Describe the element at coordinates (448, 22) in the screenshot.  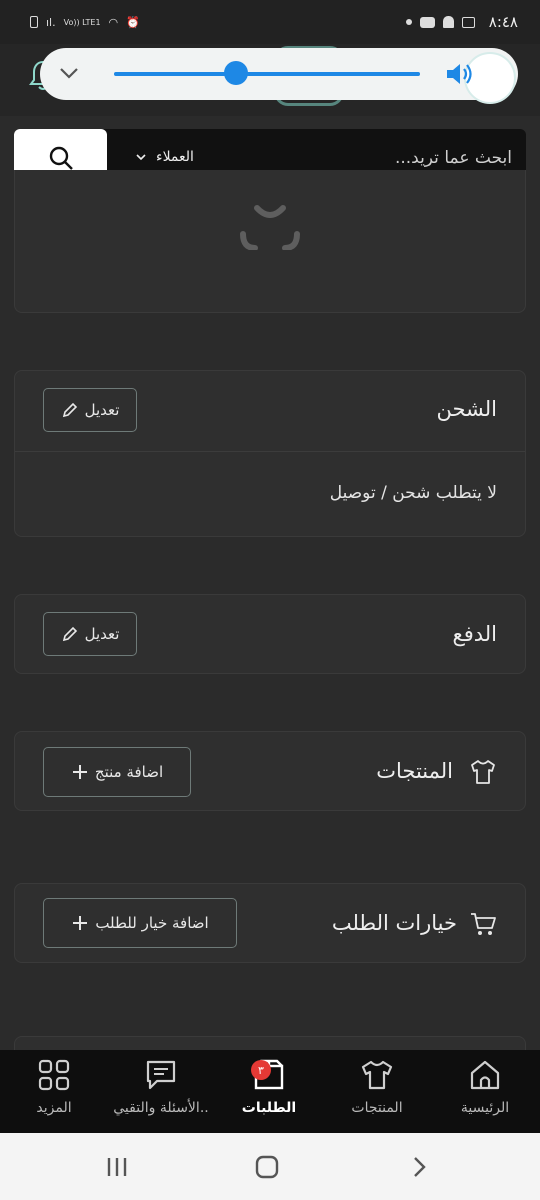
I see `notification-bell-icon` at that location.